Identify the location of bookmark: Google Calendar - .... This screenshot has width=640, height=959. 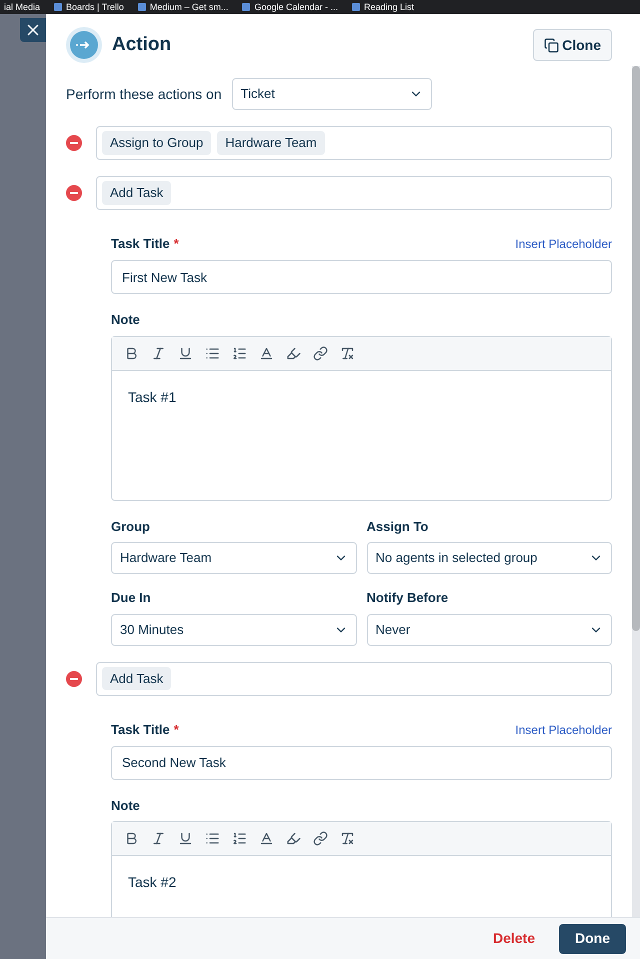
(290, 7).